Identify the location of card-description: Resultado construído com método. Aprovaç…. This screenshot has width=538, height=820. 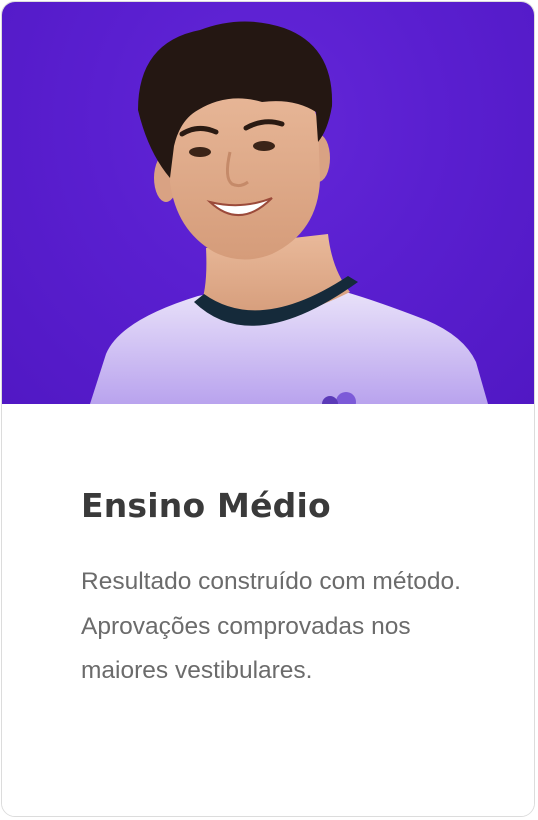
(271, 626).